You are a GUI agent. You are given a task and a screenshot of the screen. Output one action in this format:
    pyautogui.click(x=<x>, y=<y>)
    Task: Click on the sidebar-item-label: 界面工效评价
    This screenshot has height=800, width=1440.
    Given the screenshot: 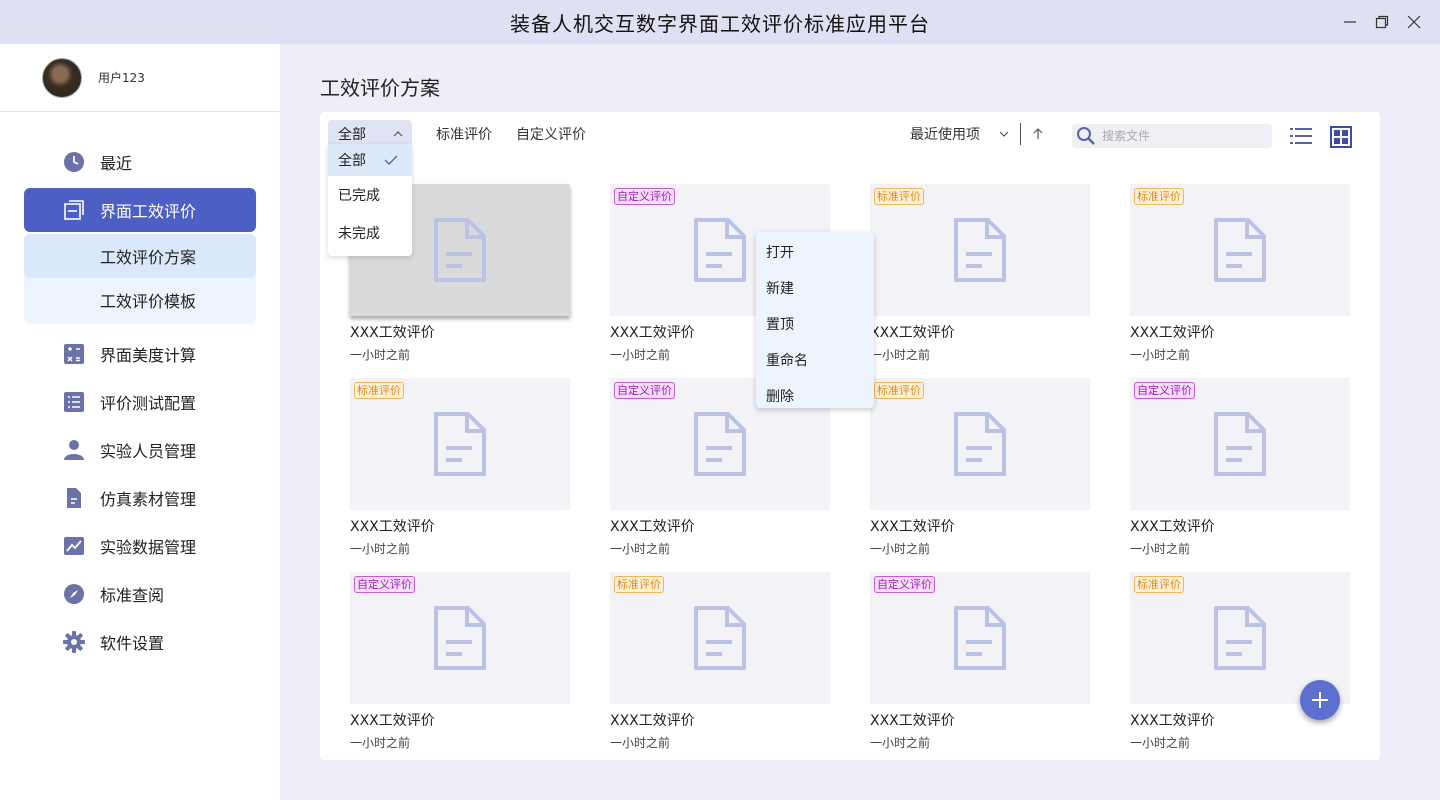 What is the action you would take?
    pyautogui.click(x=148, y=211)
    